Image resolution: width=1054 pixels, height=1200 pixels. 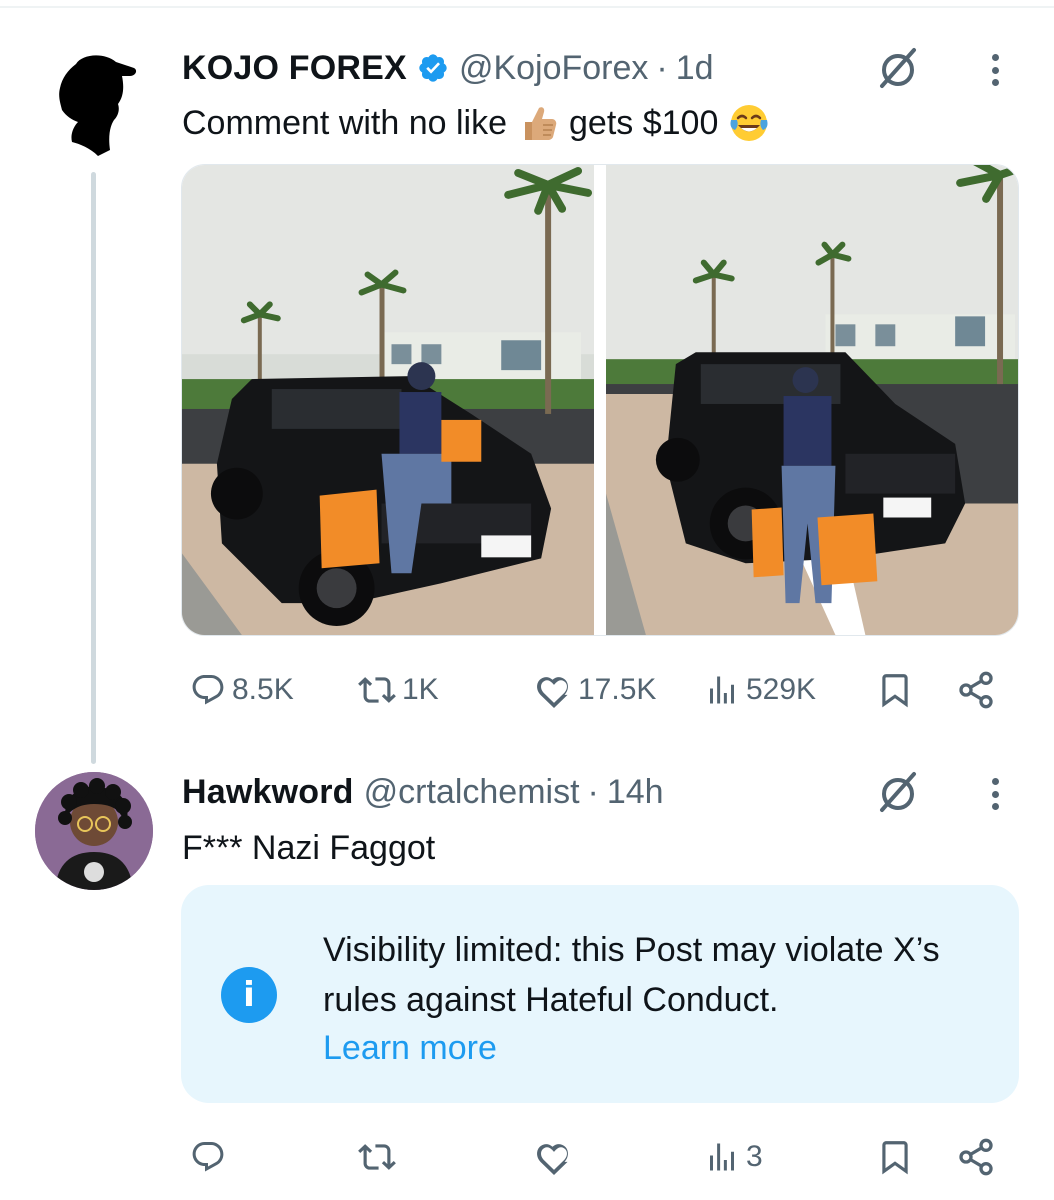 I want to click on post-timestamp: 1d, so click(x=695, y=68).